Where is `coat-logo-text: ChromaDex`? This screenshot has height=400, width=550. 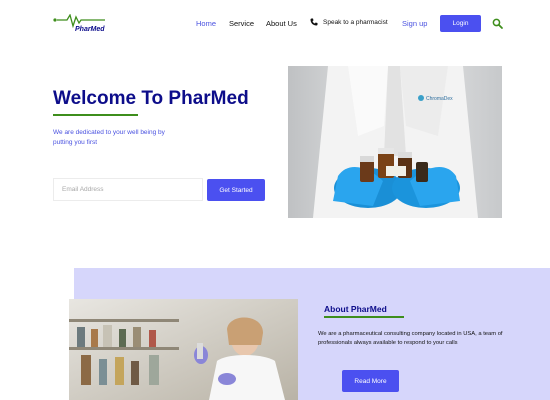
coat-logo-text: ChromaDex is located at coordinates (439, 99).